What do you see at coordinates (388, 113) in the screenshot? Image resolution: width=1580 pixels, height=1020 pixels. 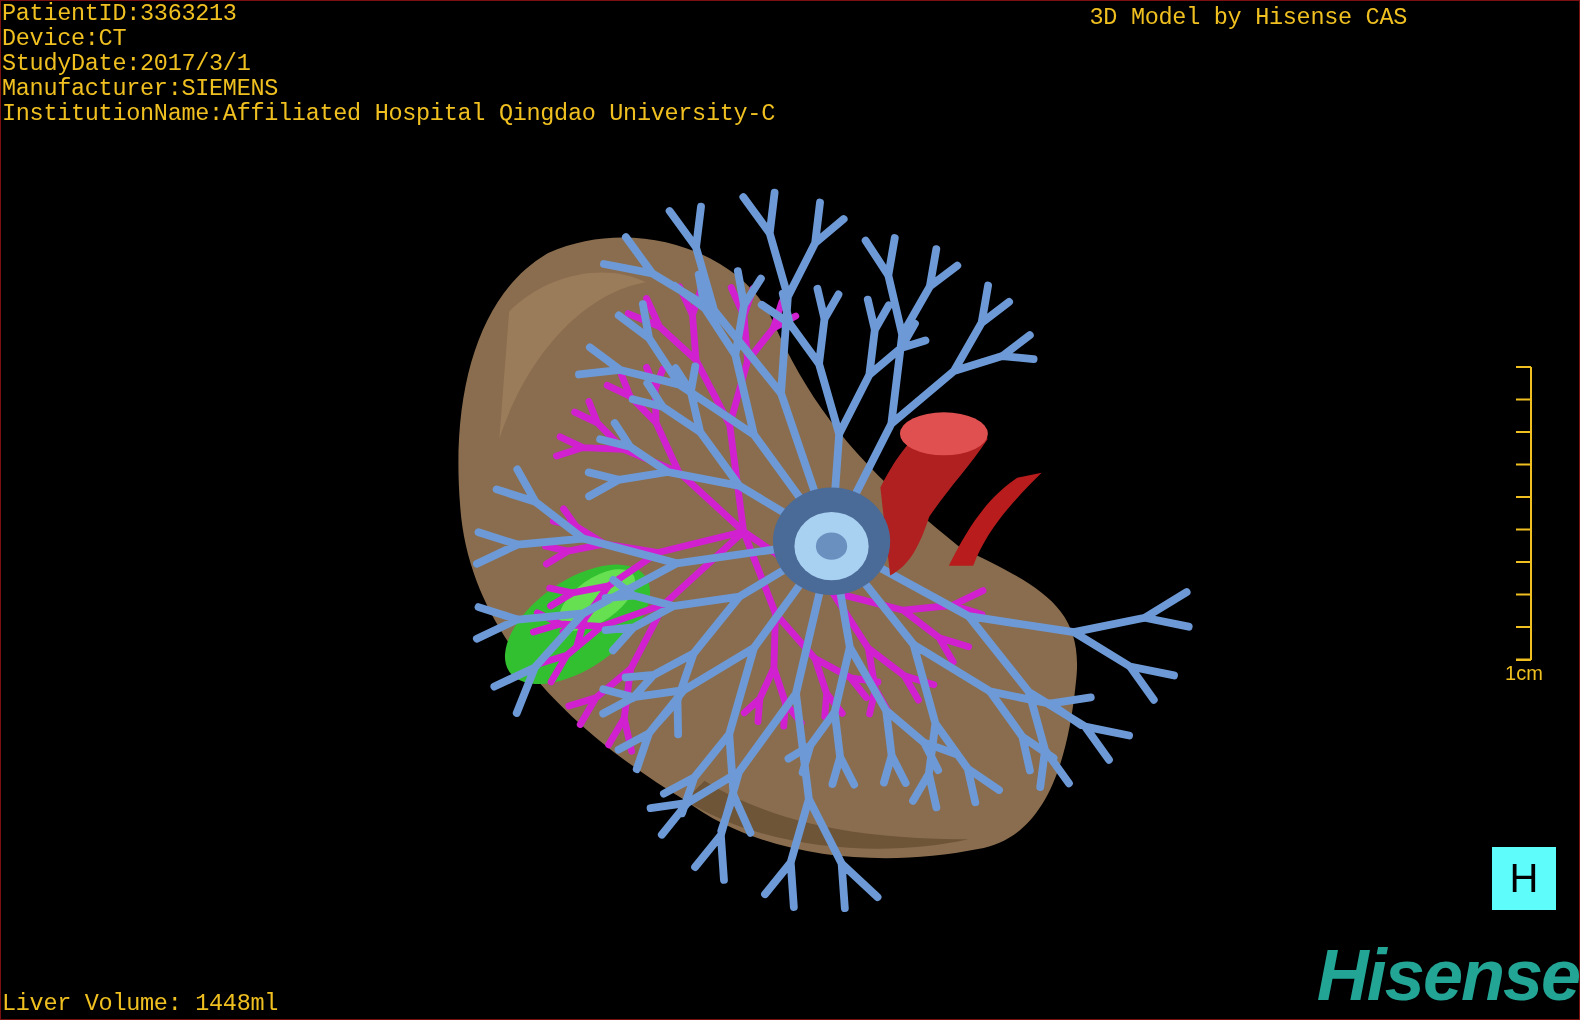 I see `info-text: InstitutionName:Affiliated Hospital Qingdao University-C` at bounding box center [388, 113].